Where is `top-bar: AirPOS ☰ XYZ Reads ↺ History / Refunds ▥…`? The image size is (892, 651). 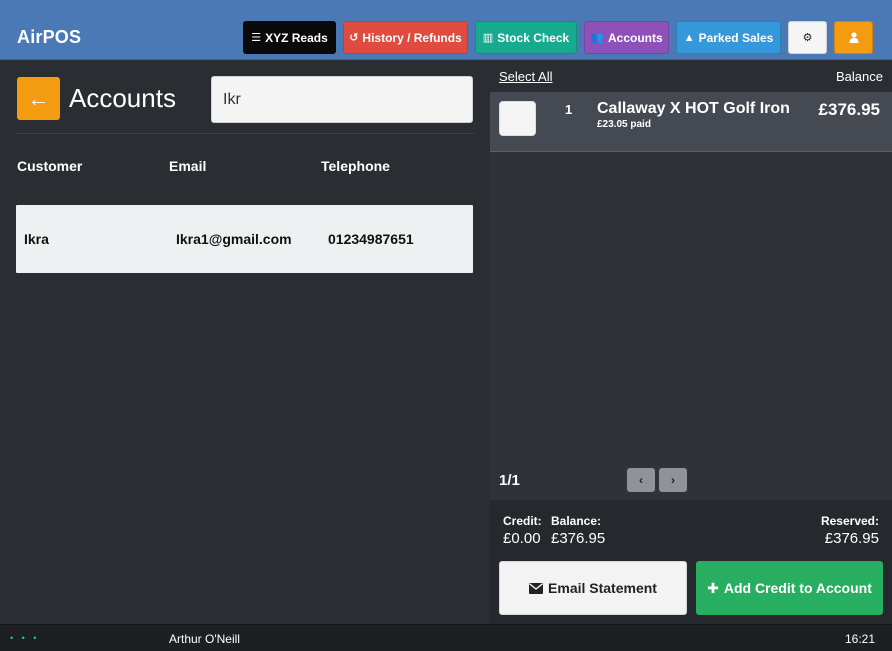 top-bar: AirPOS ☰ XYZ Reads ↺ History / Refunds ▥… is located at coordinates (446, 30).